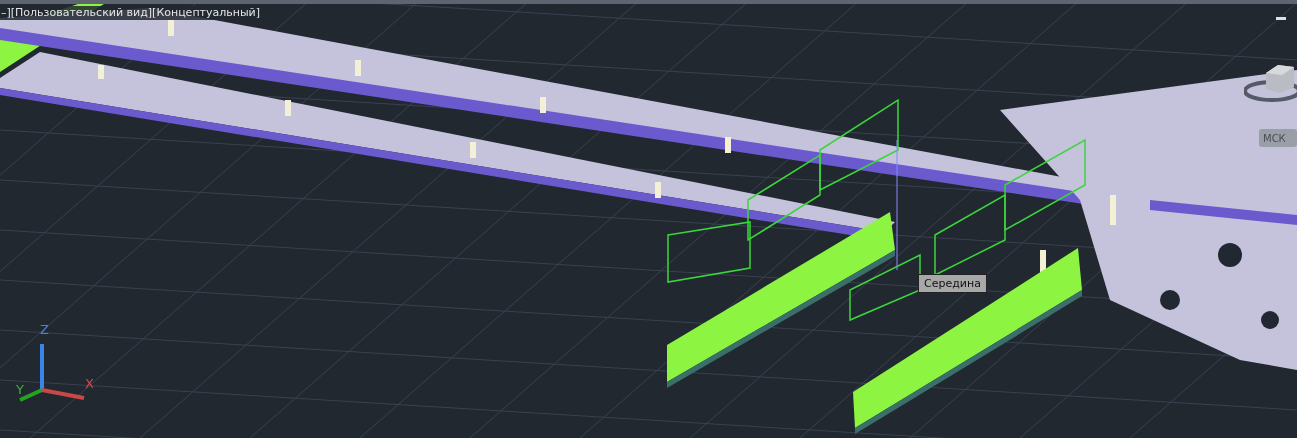 The height and width of the screenshot is (438, 1297). Describe the element at coordinates (952, 283) in the screenshot. I see `tooltip: Середина` at that location.